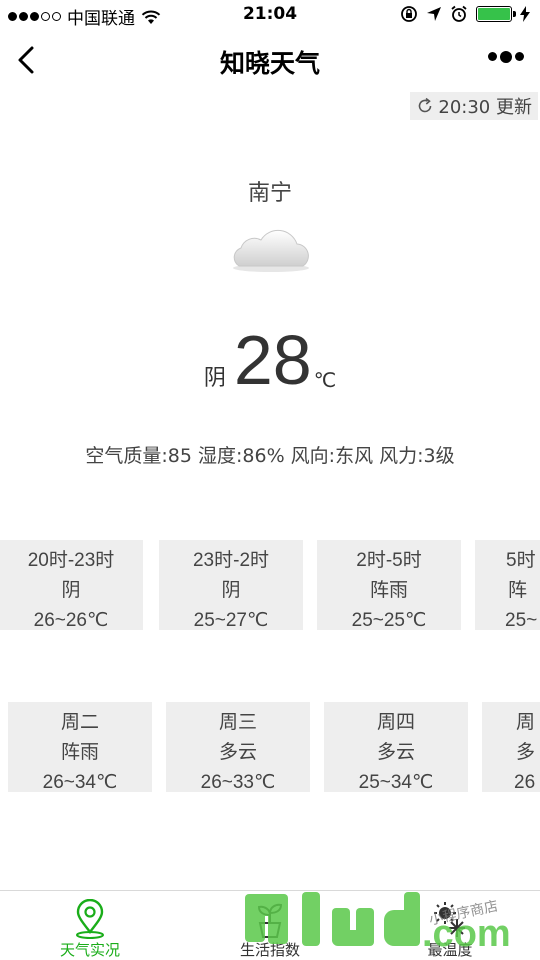 This screenshot has height=960, width=540. What do you see at coordinates (270, 456) in the screenshot?
I see `weather-details: 空气质量:85 湿度:86% 风向:东风 风力:3级` at bounding box center [270, 456].